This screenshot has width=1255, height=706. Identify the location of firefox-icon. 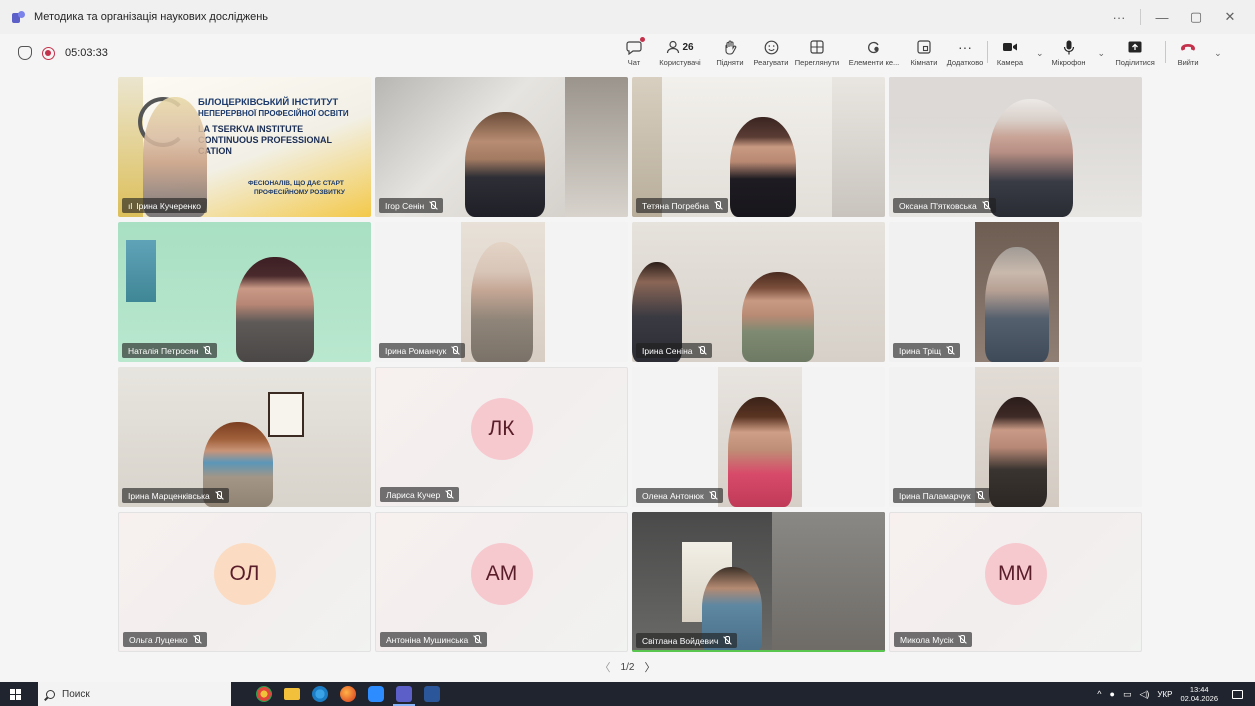
(348, 694).